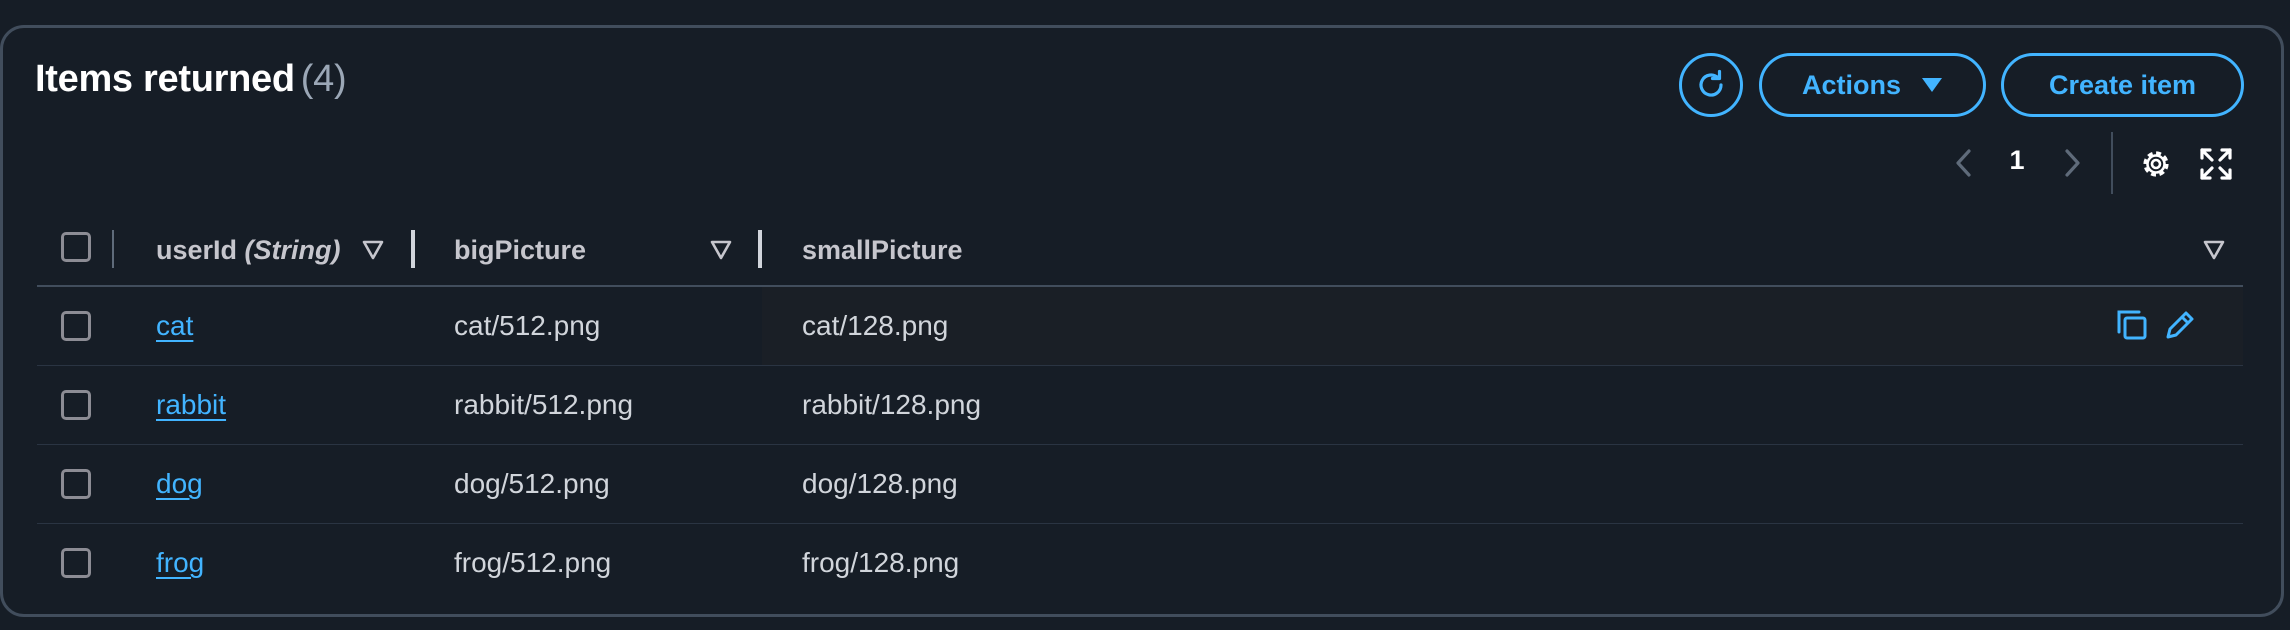  Describe the element at coordinates (527, 325) in the screenshot. I see `bigpicture-cell: cat/512.png` at that location.